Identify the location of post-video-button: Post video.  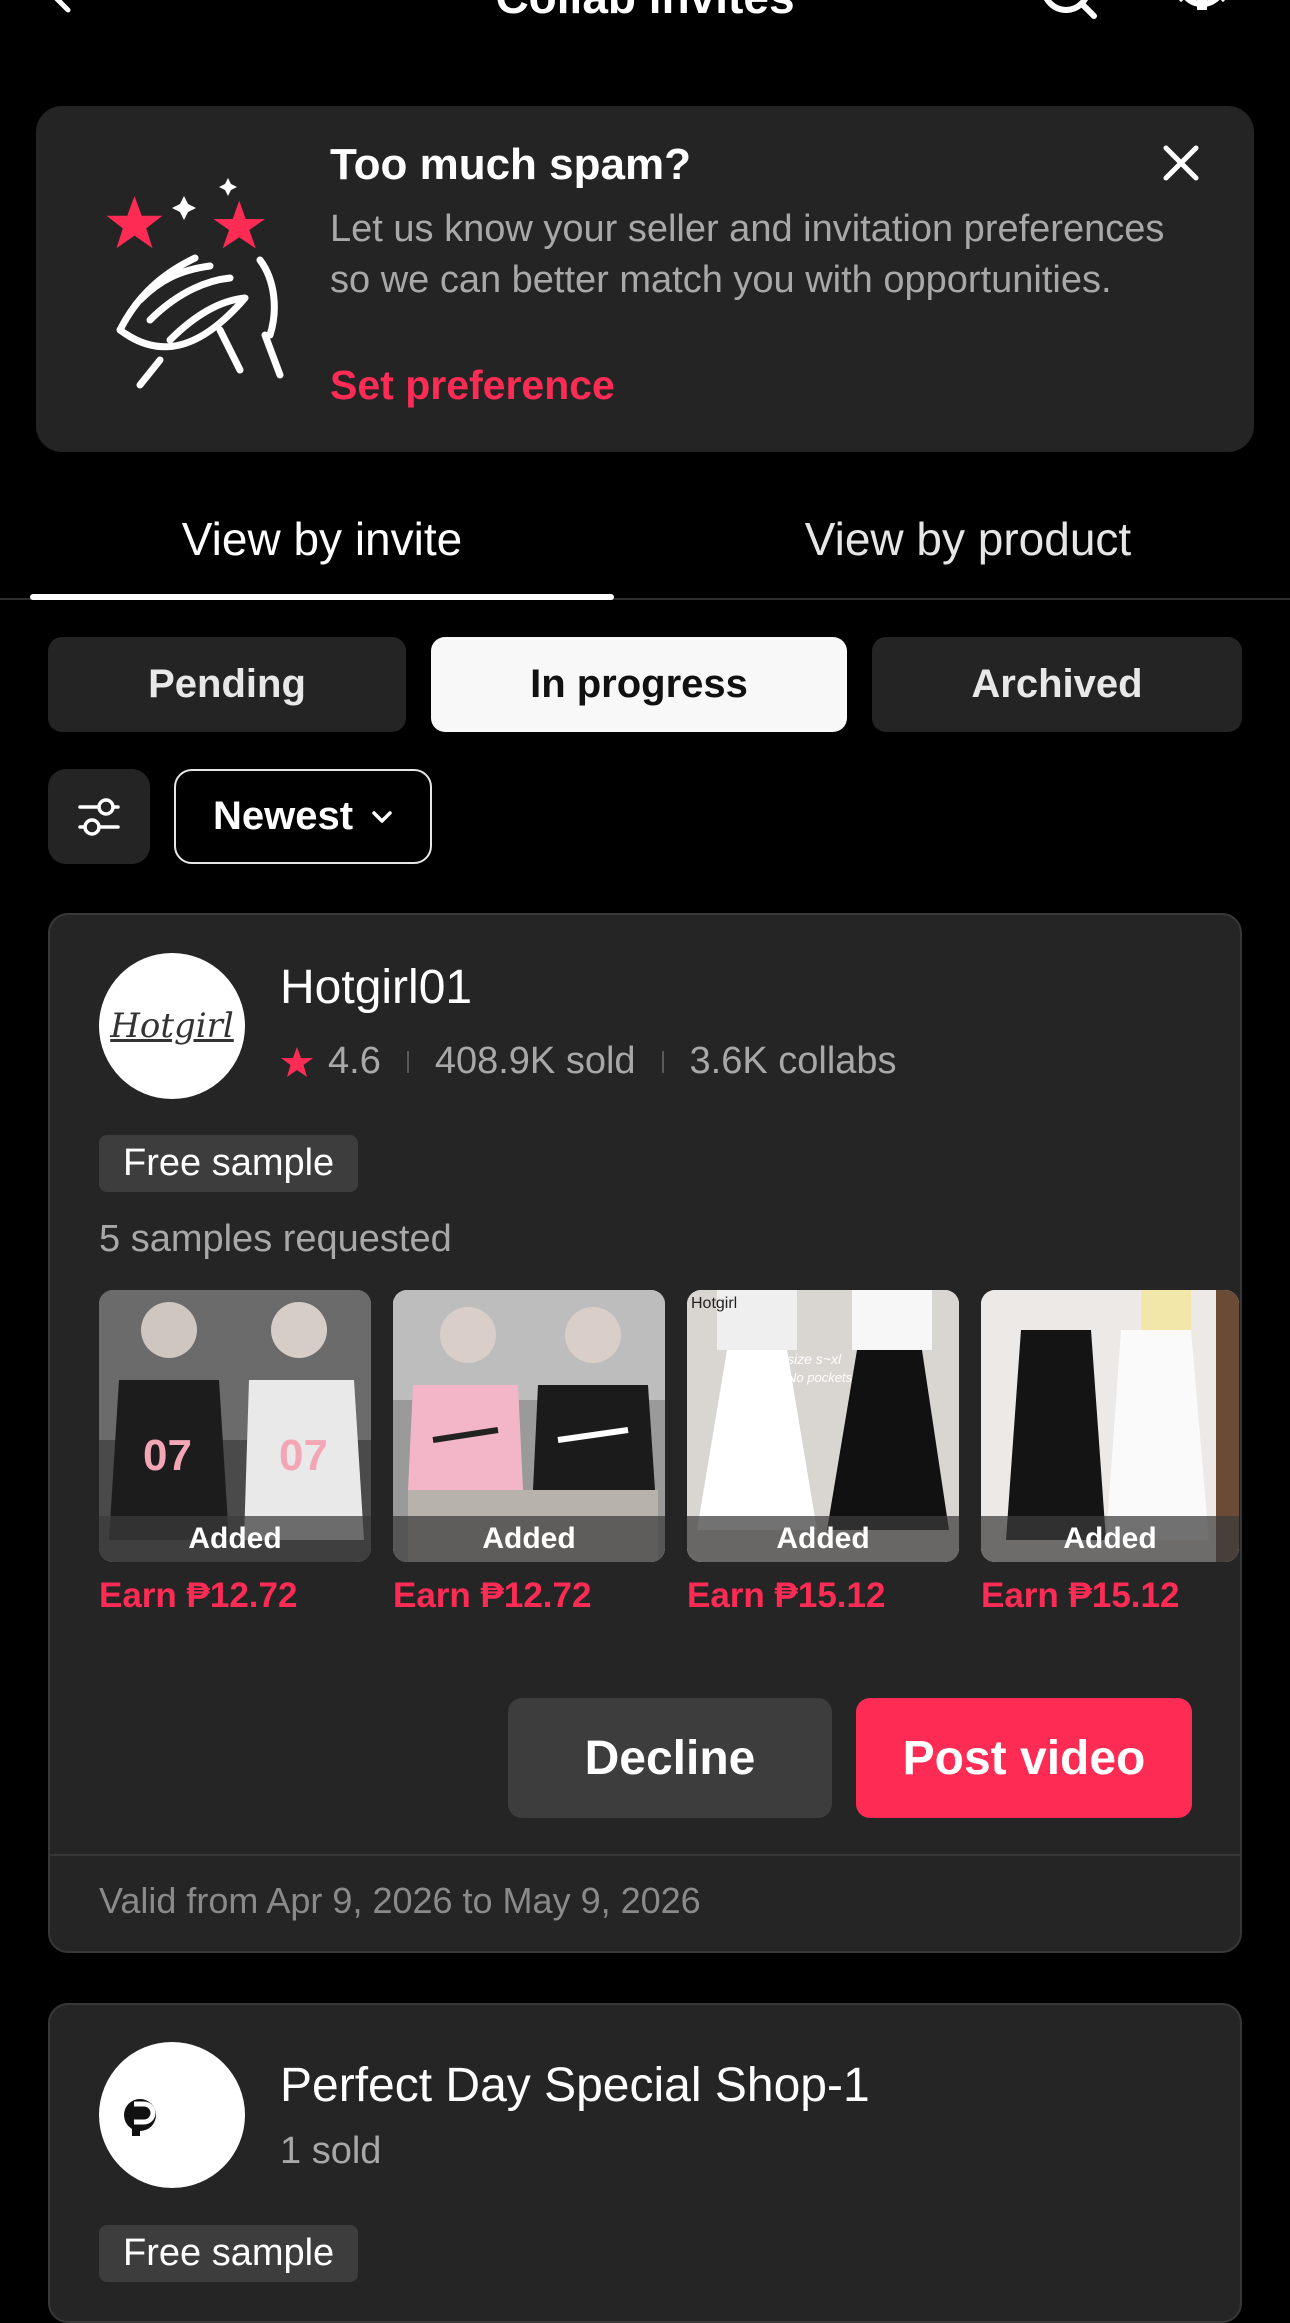
(1024, 1758).